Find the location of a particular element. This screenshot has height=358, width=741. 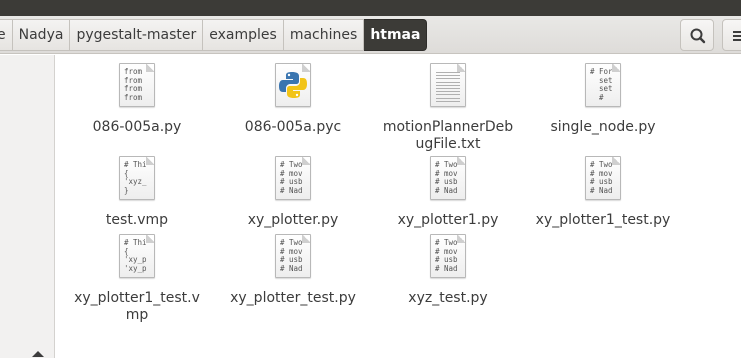

file-name: xy_plotter1_test.vmp is located at coordinates (137, 306).